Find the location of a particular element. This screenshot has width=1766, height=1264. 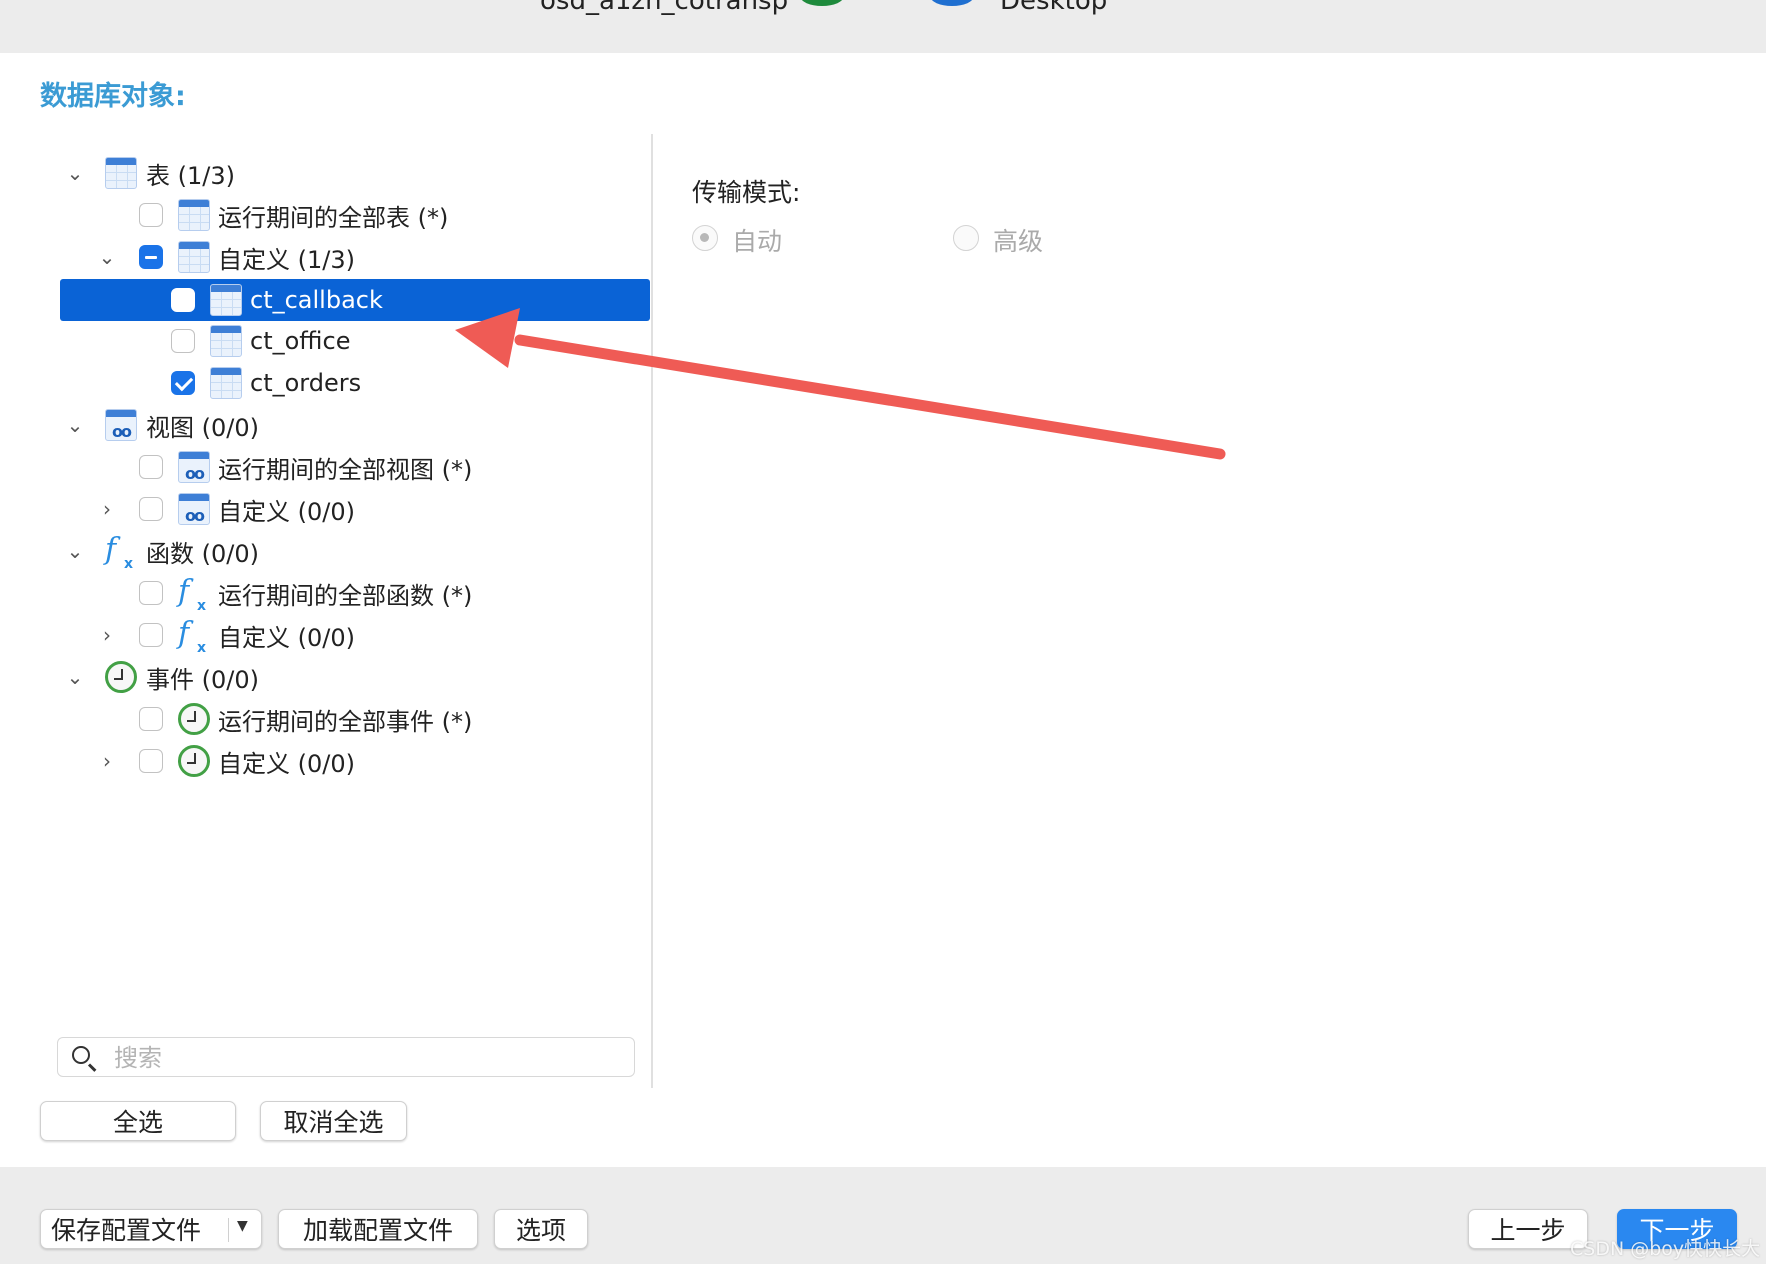

tree-node-functions-all: f 运行期间的全部函数 (*) is located at coordinates (325, 597).